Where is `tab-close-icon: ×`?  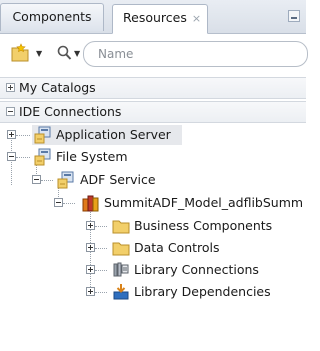 tab-close-icon: × is located at coordinates (196, 18).